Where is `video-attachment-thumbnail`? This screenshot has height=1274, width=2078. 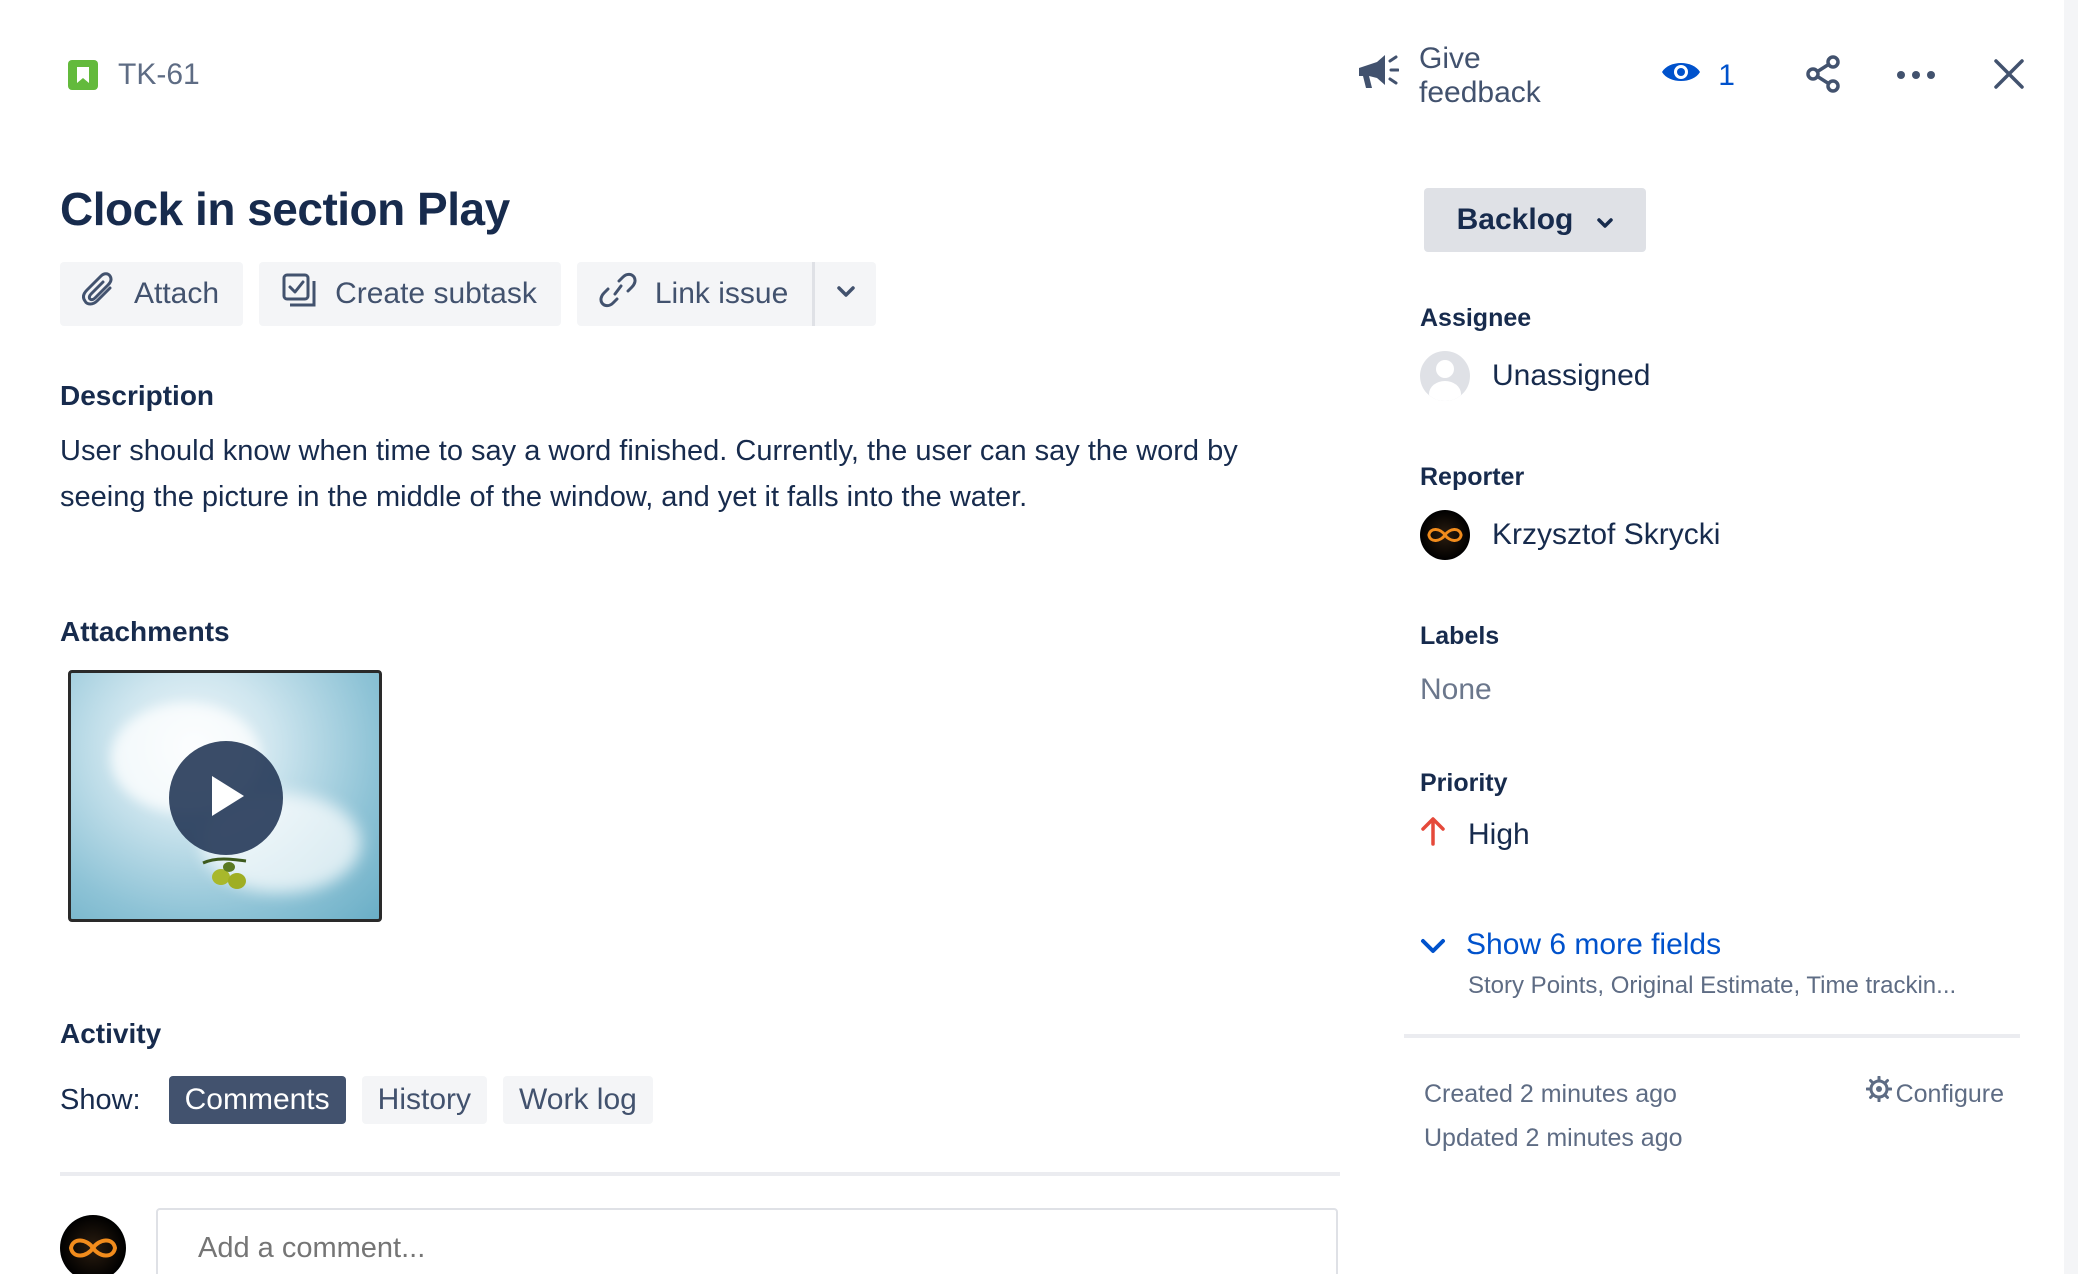 video-attachment-thumbnail is located at coordinates (225, 796).